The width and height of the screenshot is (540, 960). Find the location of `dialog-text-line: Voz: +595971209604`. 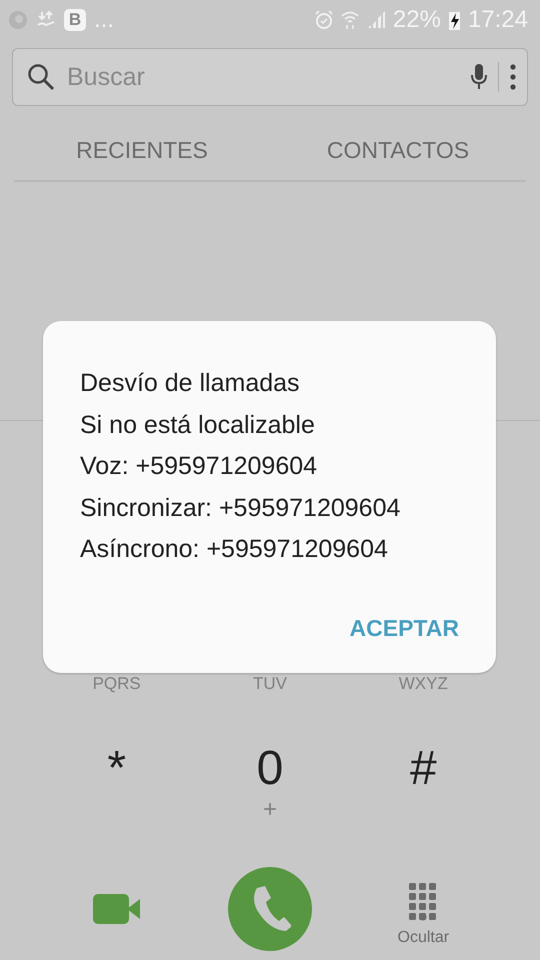

dialog-text-line: Voz: +595971209604 is located at coordinates (199, 466).